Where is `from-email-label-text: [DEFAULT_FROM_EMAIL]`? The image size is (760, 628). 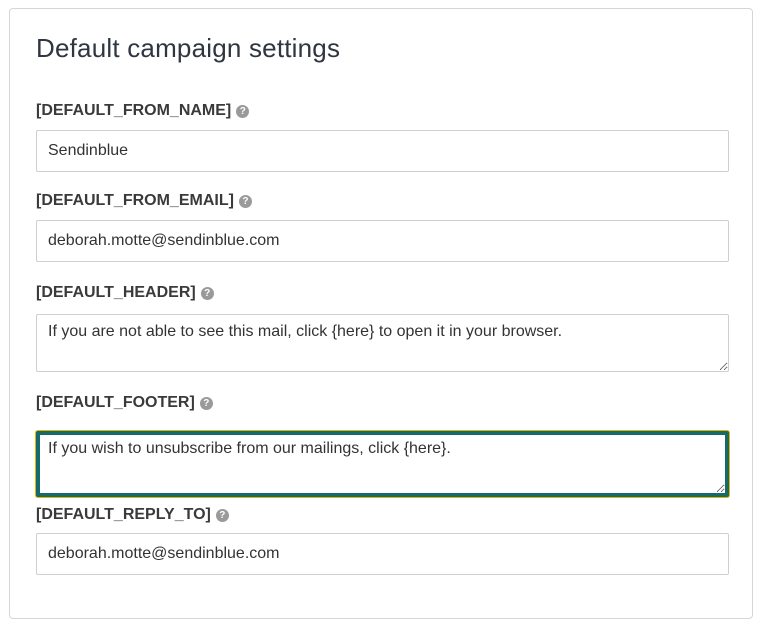
from-email-label-text: [DEFAULT_FROM_EMAIL] is located at coordinates (135, 200).